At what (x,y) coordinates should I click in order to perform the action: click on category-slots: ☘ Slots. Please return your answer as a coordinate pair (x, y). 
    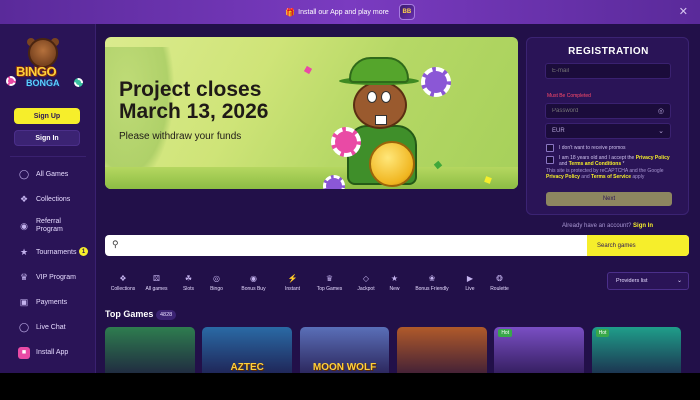
    Looking at the image, I should click on (188, 284).